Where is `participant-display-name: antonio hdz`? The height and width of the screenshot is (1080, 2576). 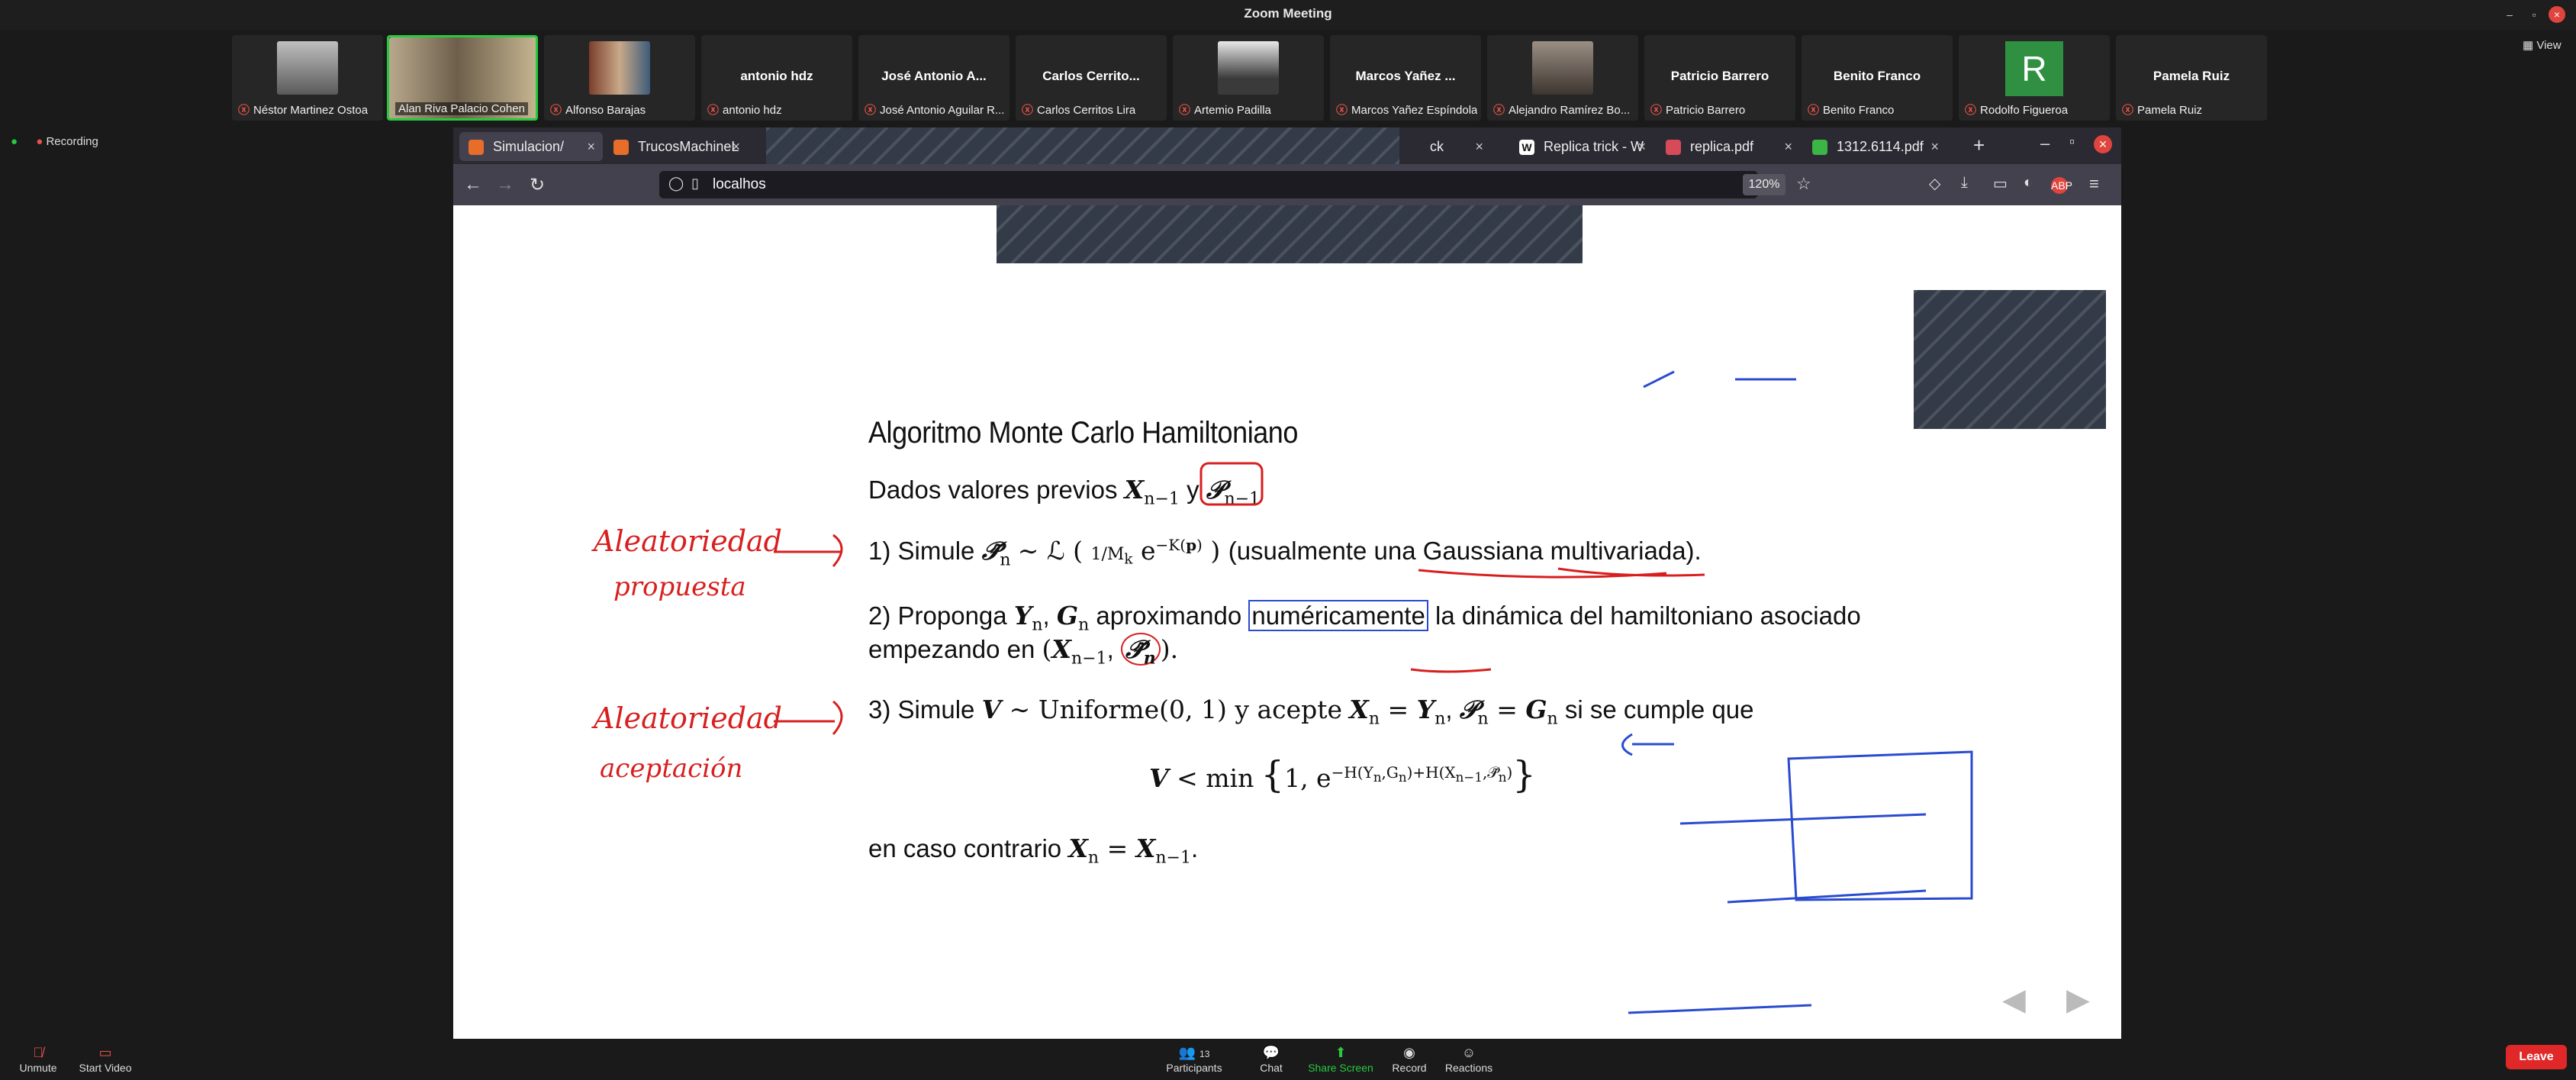 participant-display-name: antonio hdz is located at coordinates (776, 76).